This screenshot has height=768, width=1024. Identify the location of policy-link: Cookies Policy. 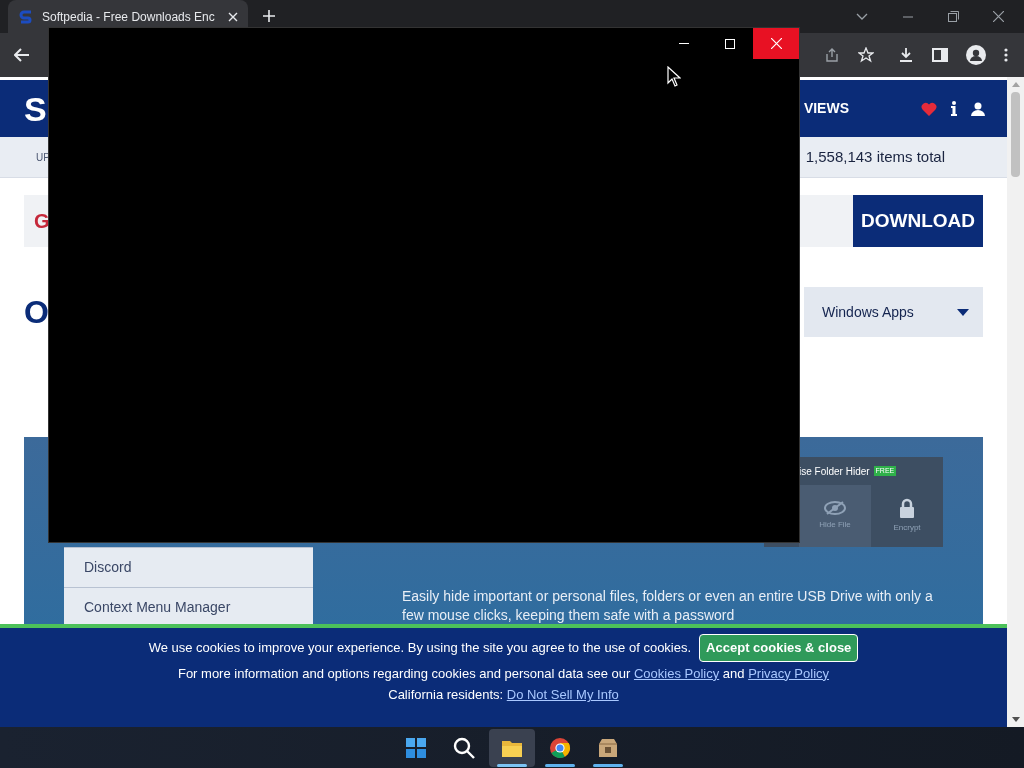
(676, 673).